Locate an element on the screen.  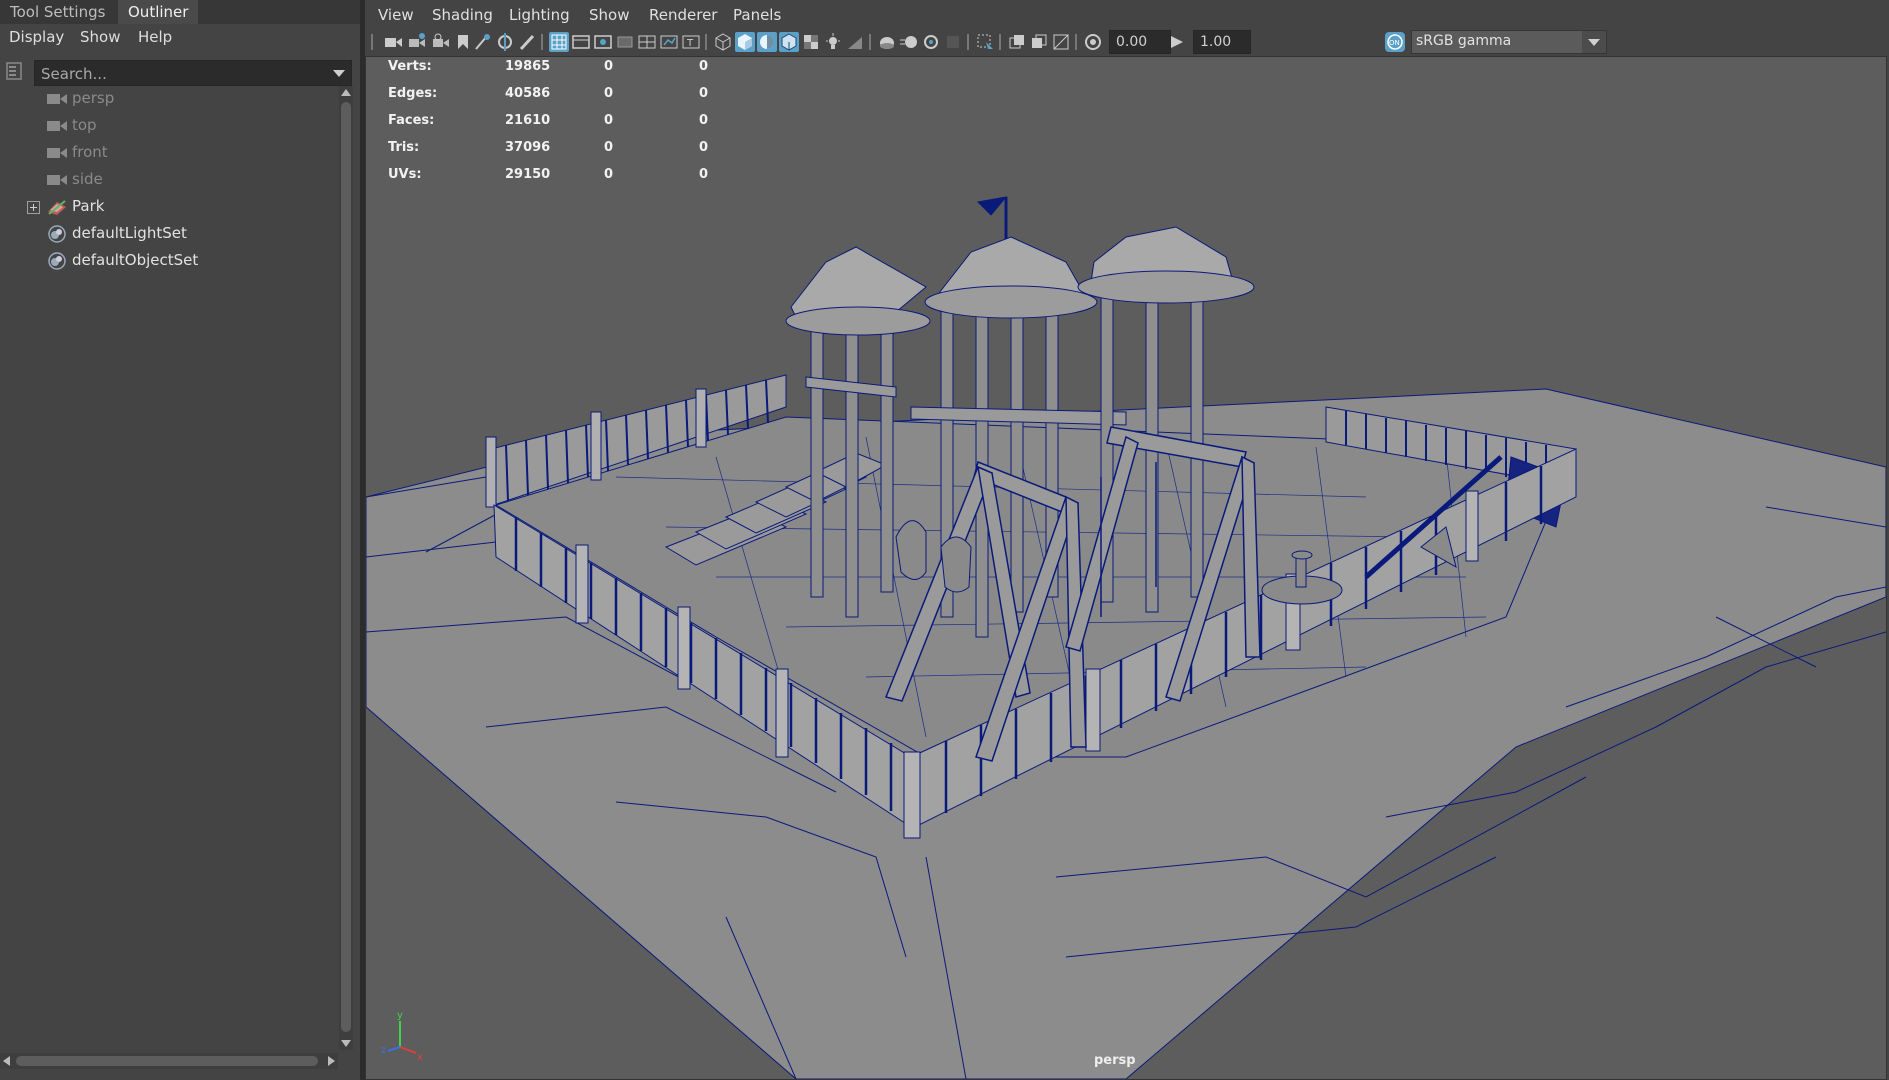
smooth-shade-icon is located at coordinates (745, 42).